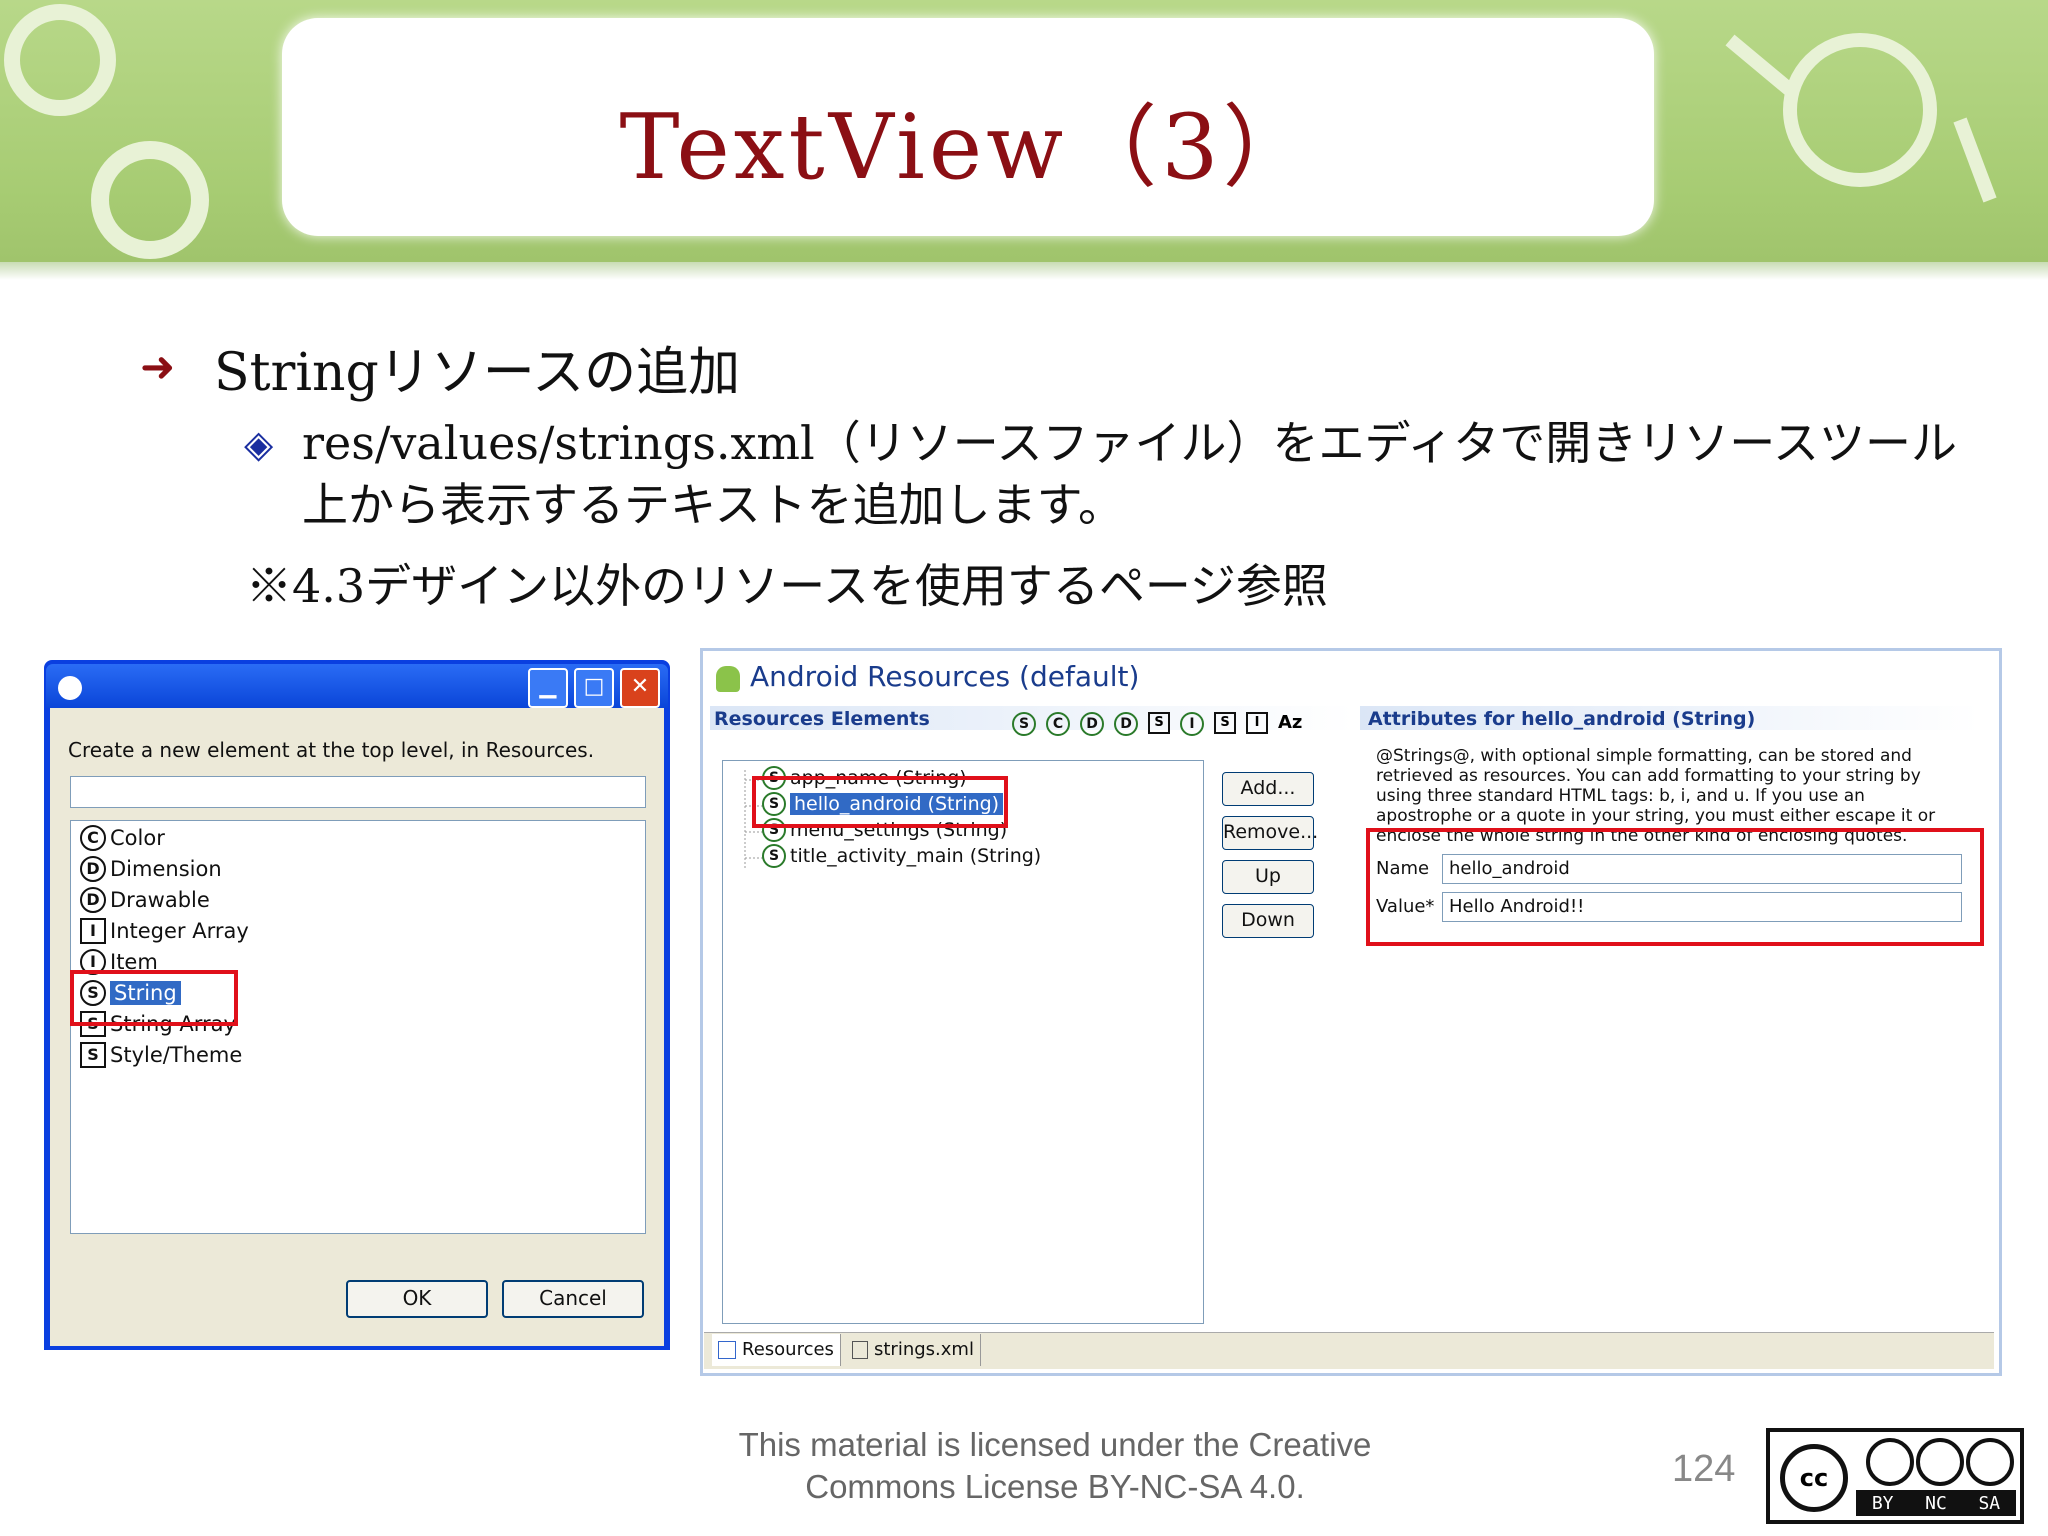 The image size is (2048, 1536). What do you see at coordinates (417, 1299) in the screenshot?
I see `ok-button: OK` at bounding box center [417, 1299].